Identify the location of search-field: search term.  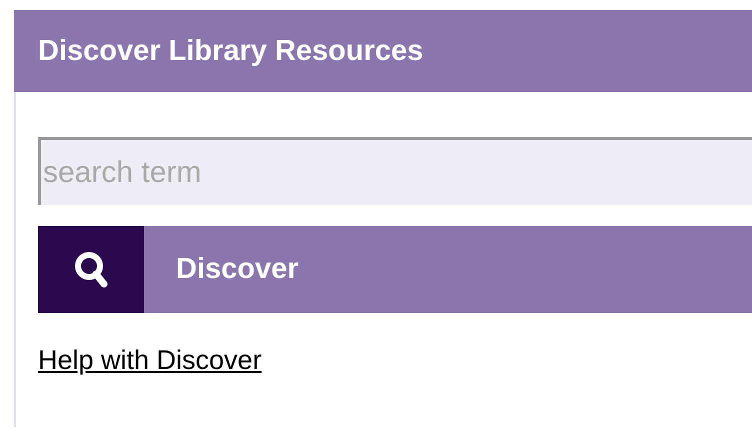
(395, 171).